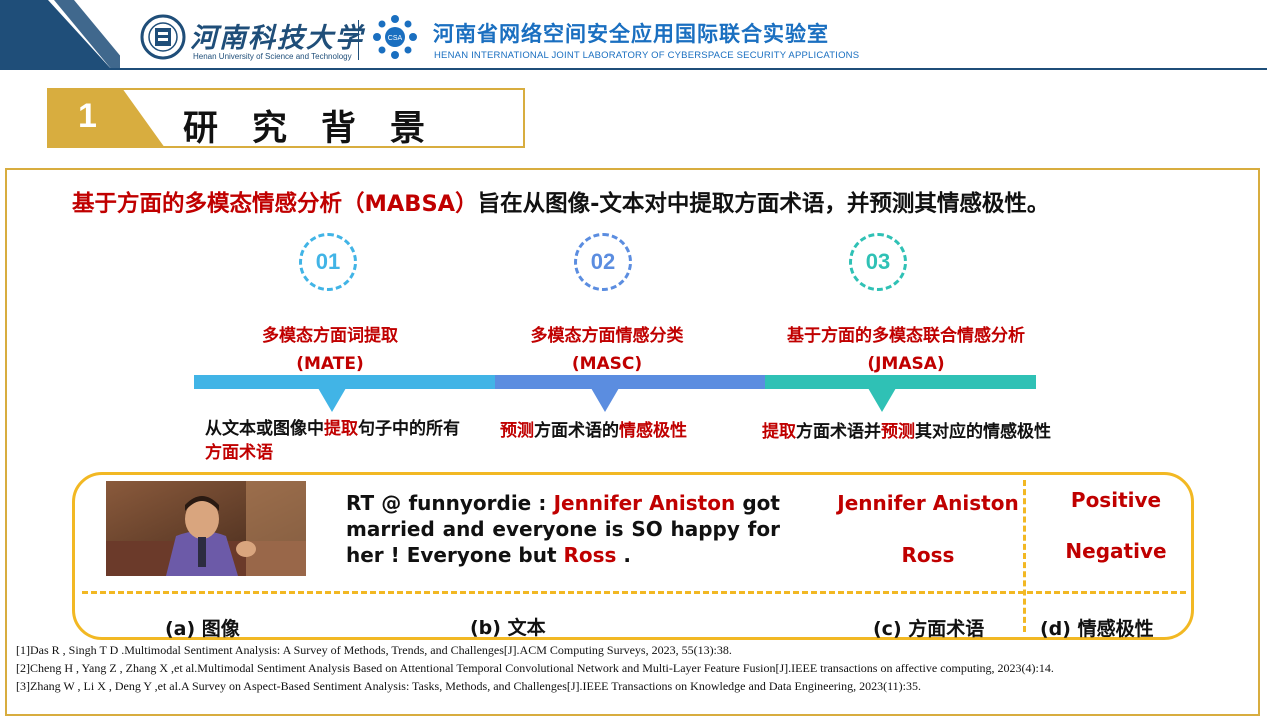  Describe the element at coordinates (898, 432) in the screenshot. I see `step-3-desc-keyword: 预测` at that location.